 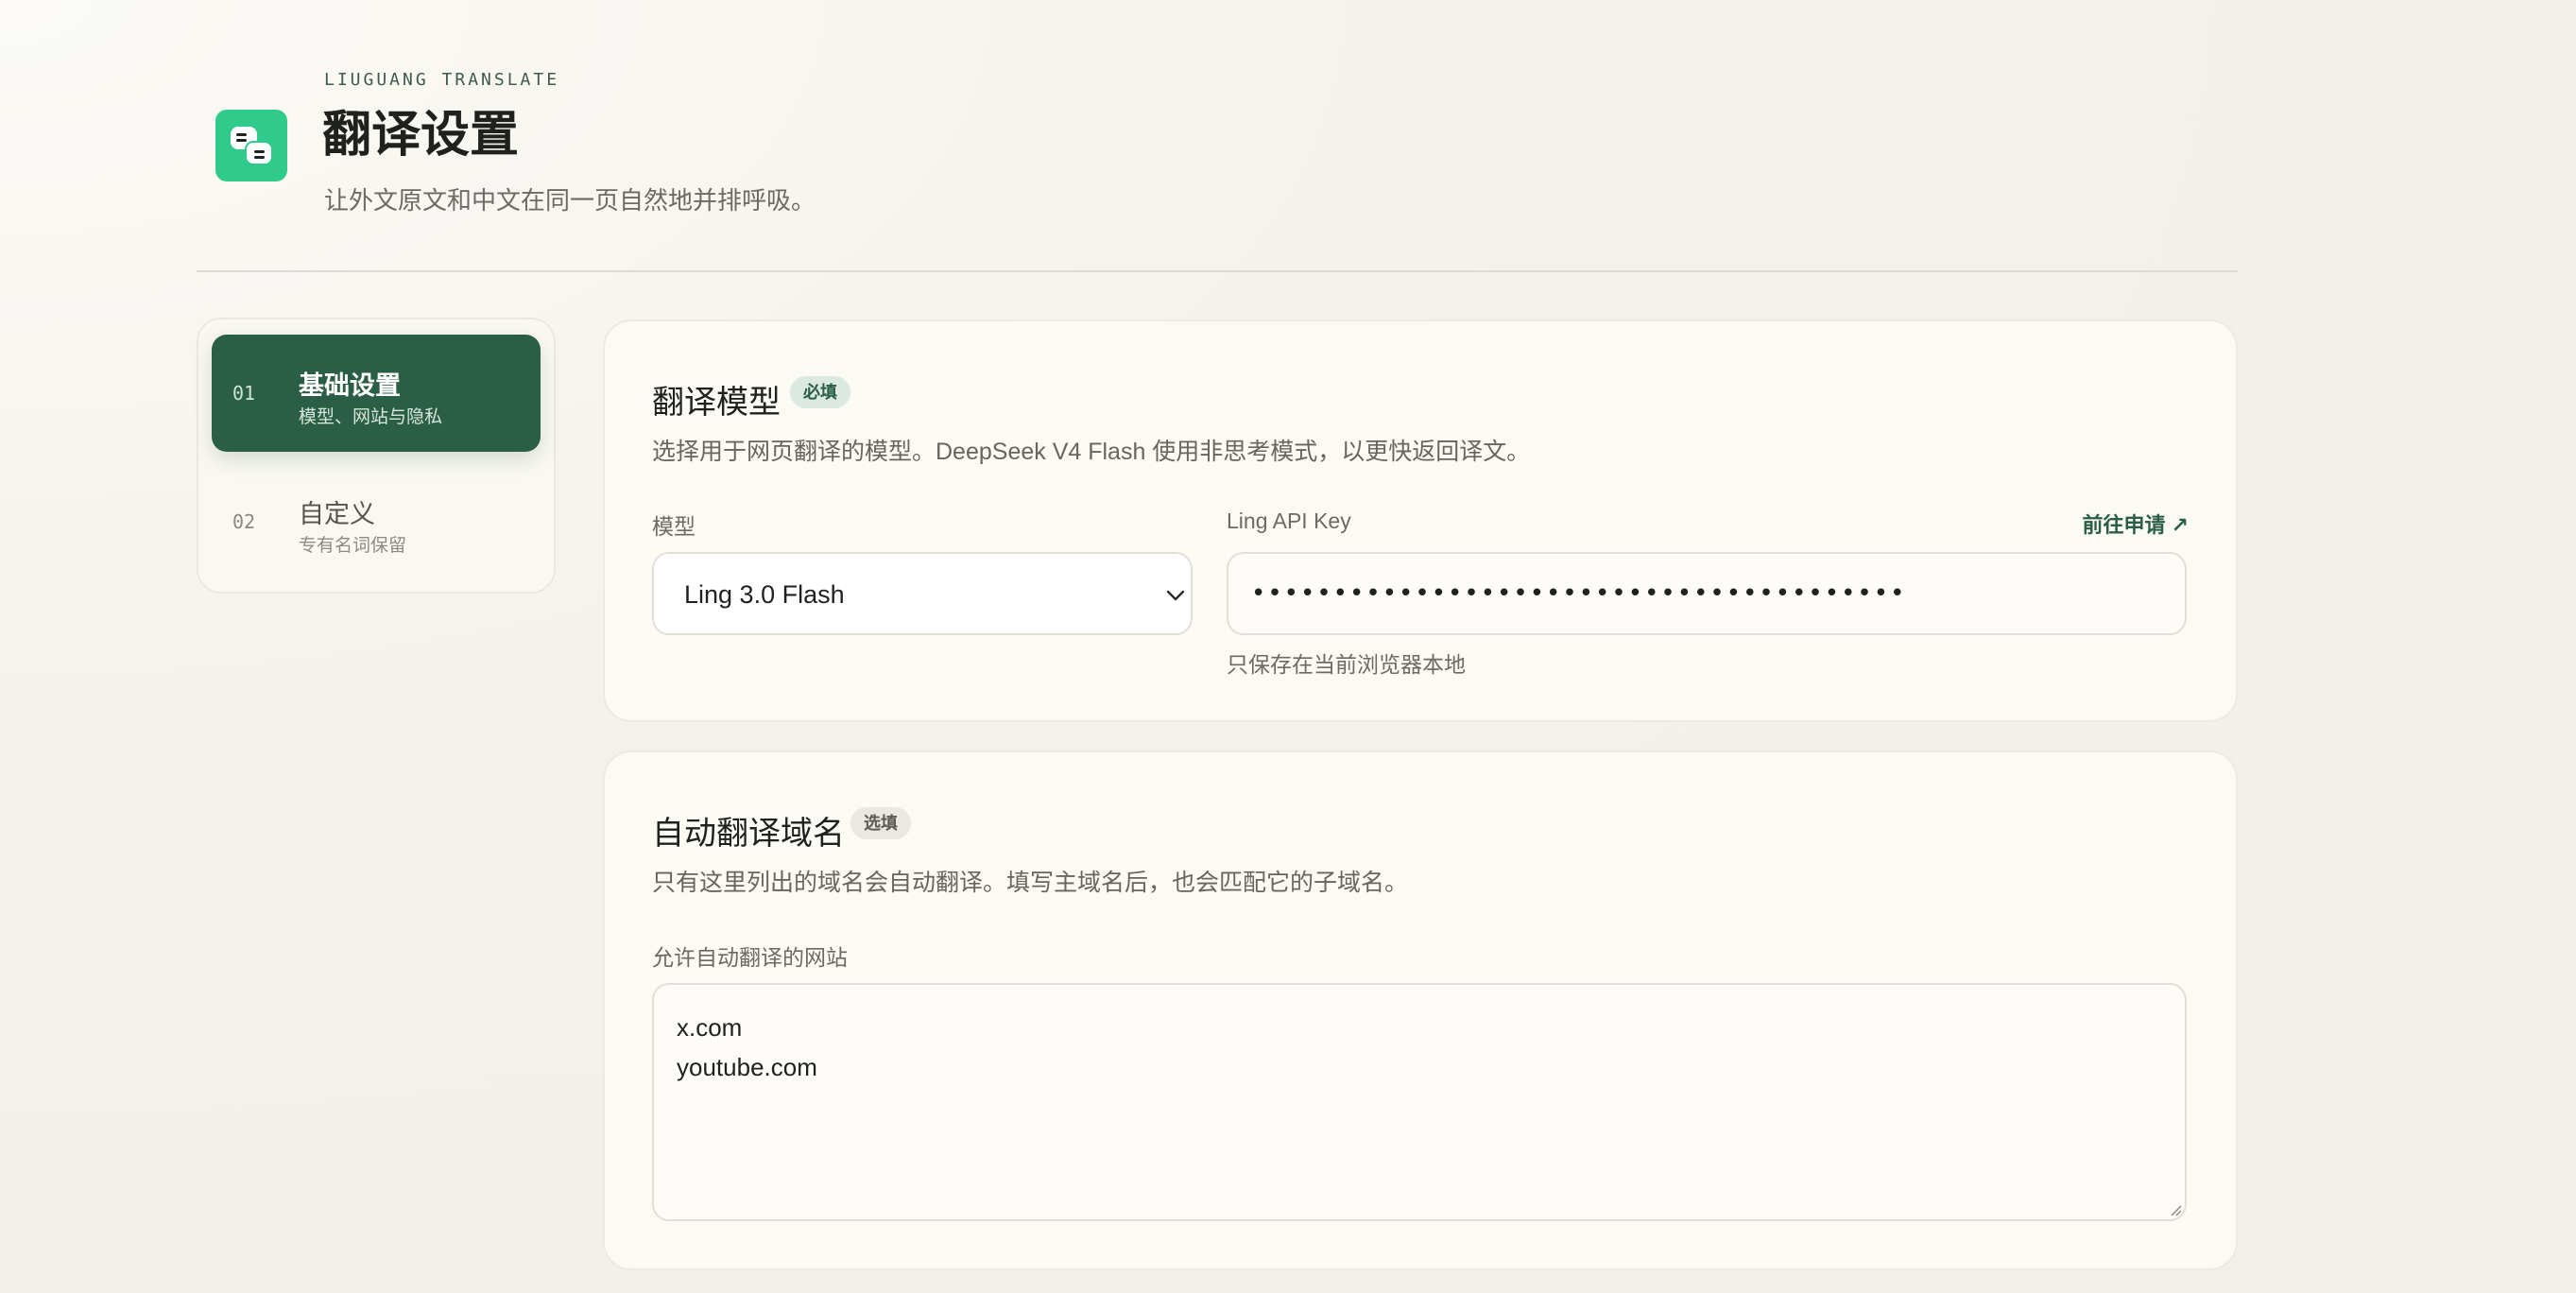 What do you see at coordinates (421, 135) in the screenshot?
I see `page-title: 翻译设置` at bounding box center [421, 135].